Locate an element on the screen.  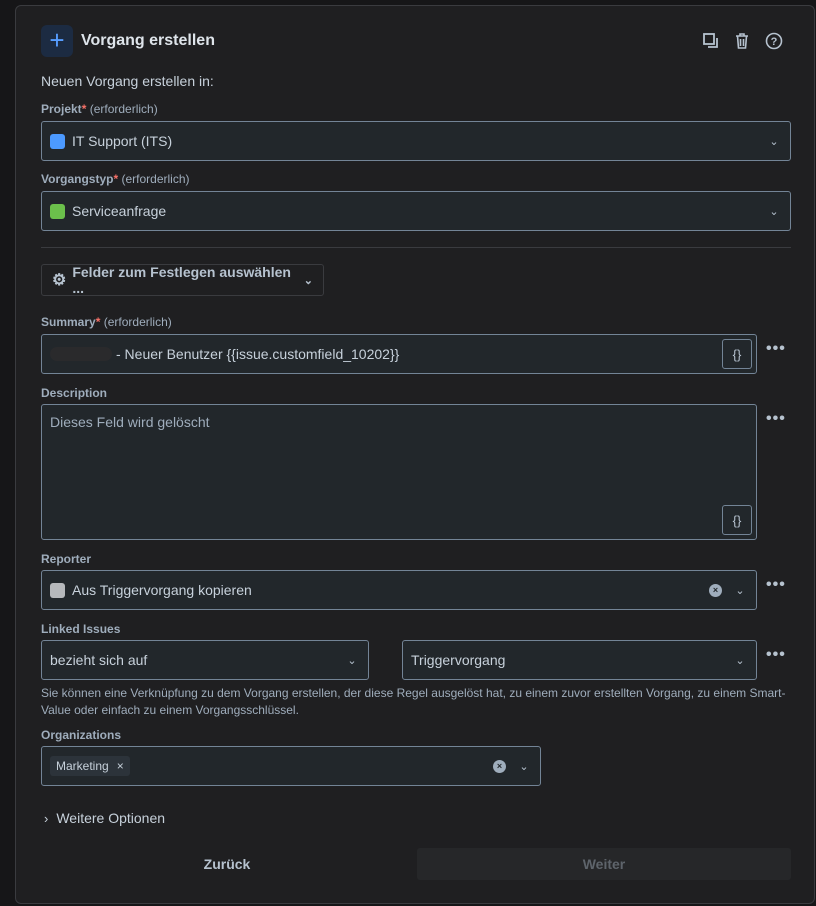
chevron-right-icon: › is located at coordinates (46, 818).